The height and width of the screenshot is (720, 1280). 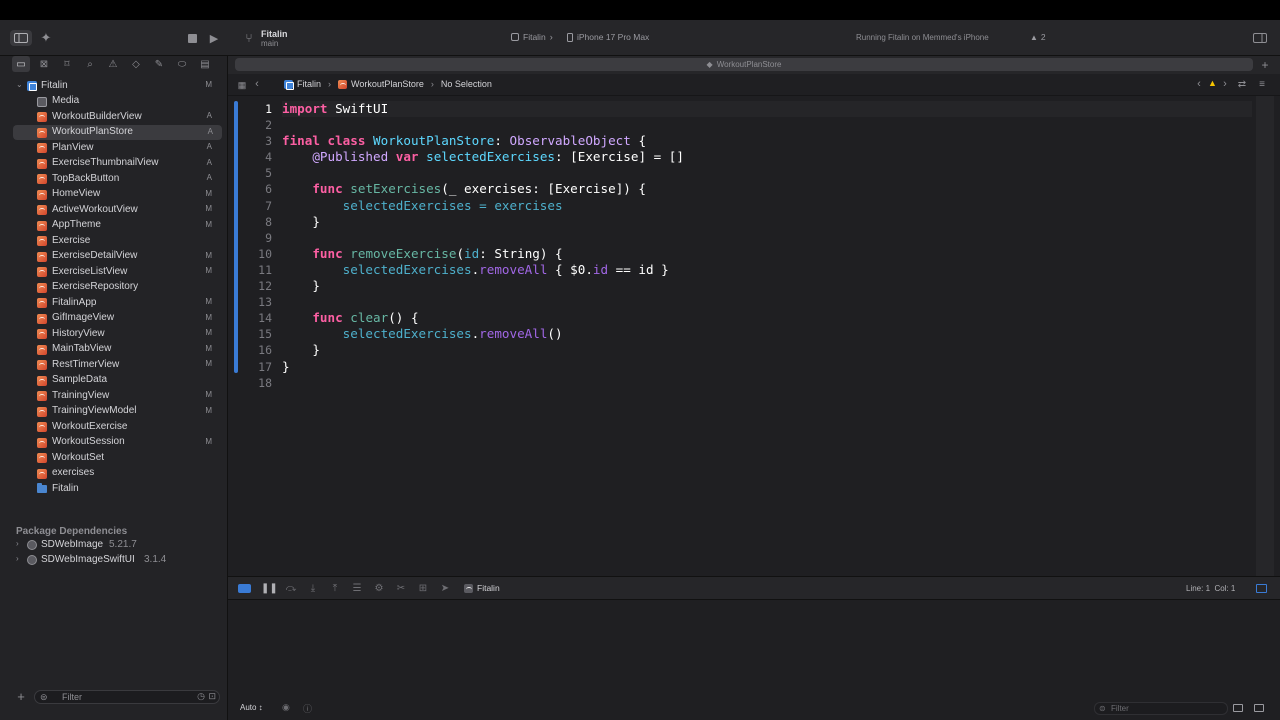 What do you see at coordinates (212, 696) in the screenshot?
I see `scm-filter-icon: ⊡` at bounding box center [212, 696].